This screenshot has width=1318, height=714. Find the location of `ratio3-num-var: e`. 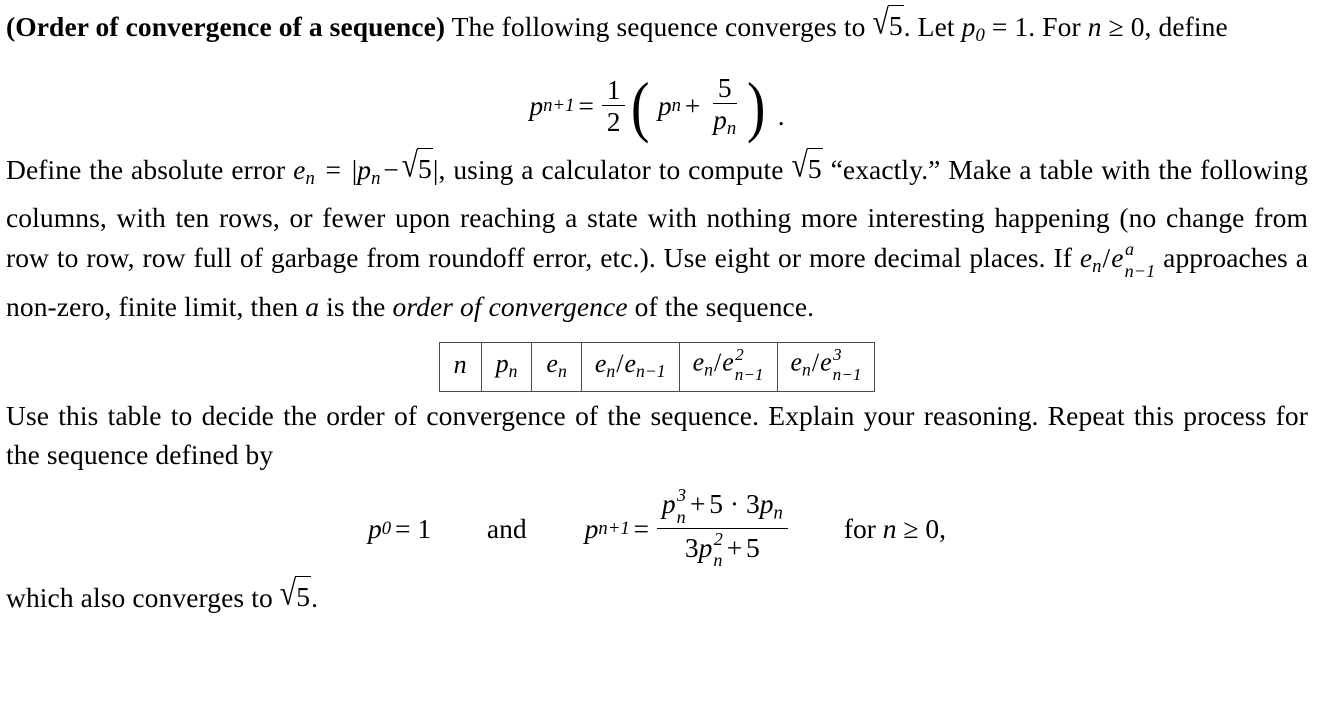

ratio3-num-var: e is located at coordinates (796, 362).